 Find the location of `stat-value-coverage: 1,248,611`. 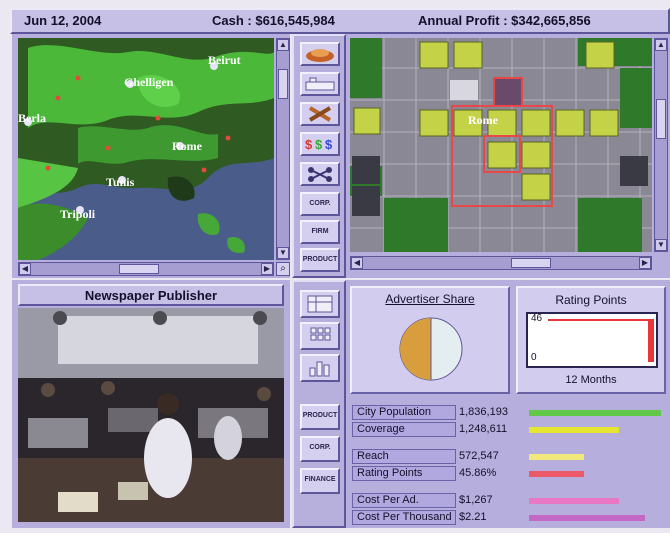

stat-value-coverage: 1,248,611 is located at coordinates (483, 429).